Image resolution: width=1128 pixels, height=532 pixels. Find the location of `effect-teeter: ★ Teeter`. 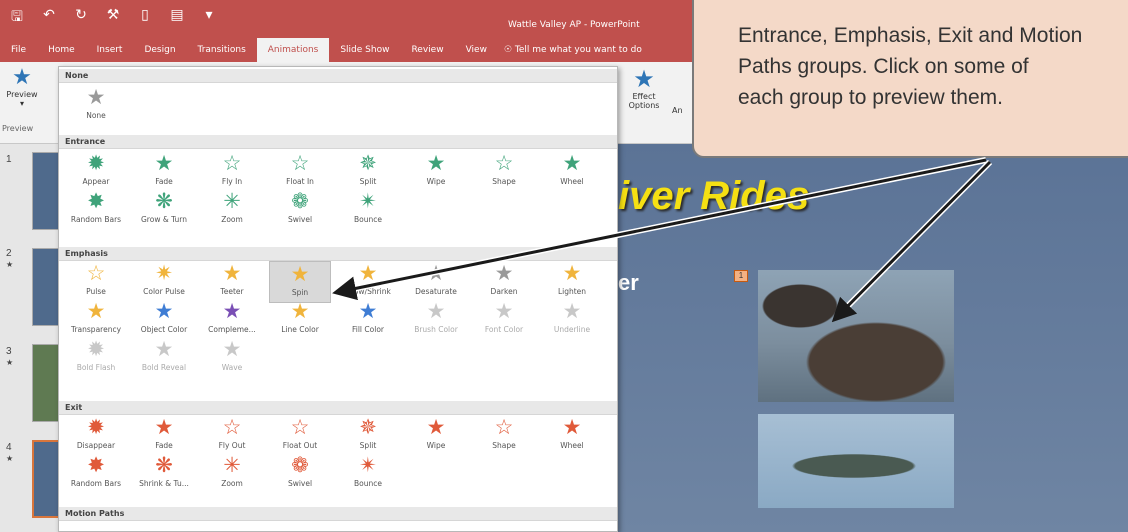

effect-teeter: ★ Teeter is located at coordinates (232, 282).